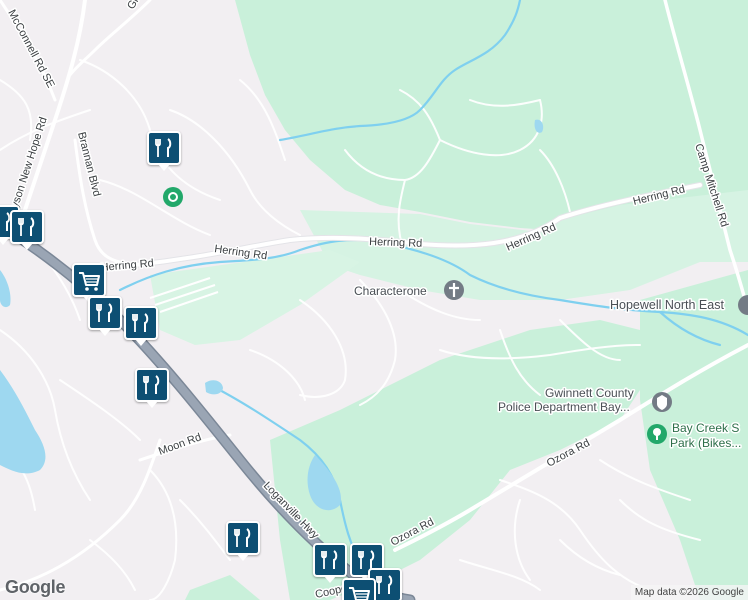 This screenshot has height=600, width=748. What do you see at coordinates (35, 587) in the screenshot?
I see `google-logo: Google` at bounding box center [35, 587].